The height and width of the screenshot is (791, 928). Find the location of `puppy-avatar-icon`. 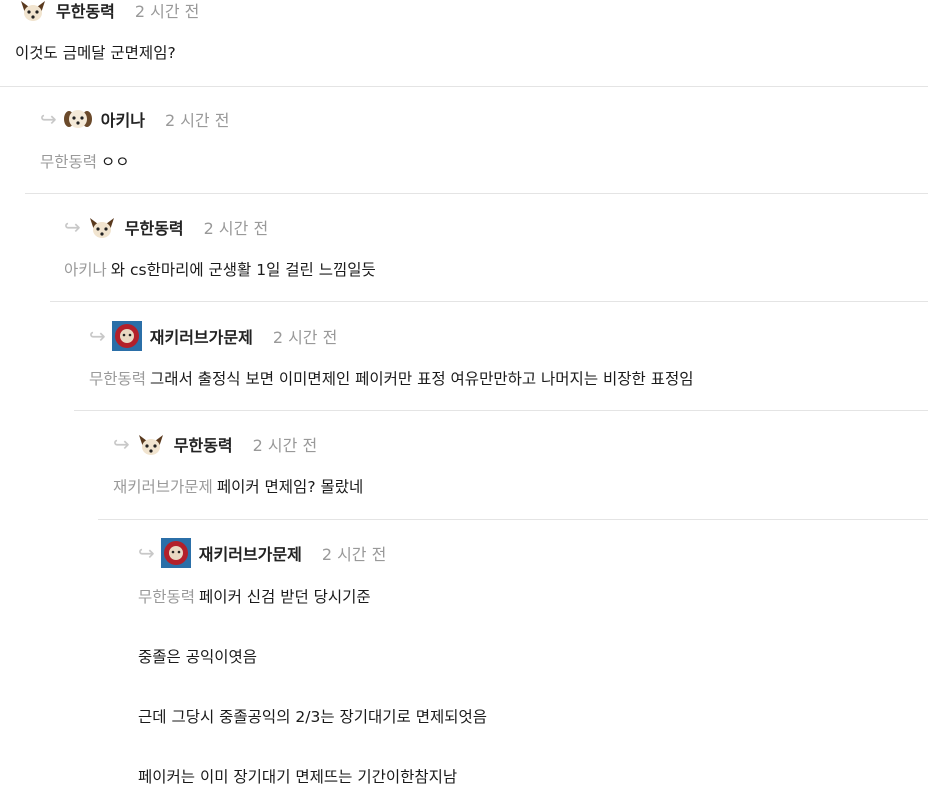

puppy-avatar-icon is located at coordinates (78, 119).